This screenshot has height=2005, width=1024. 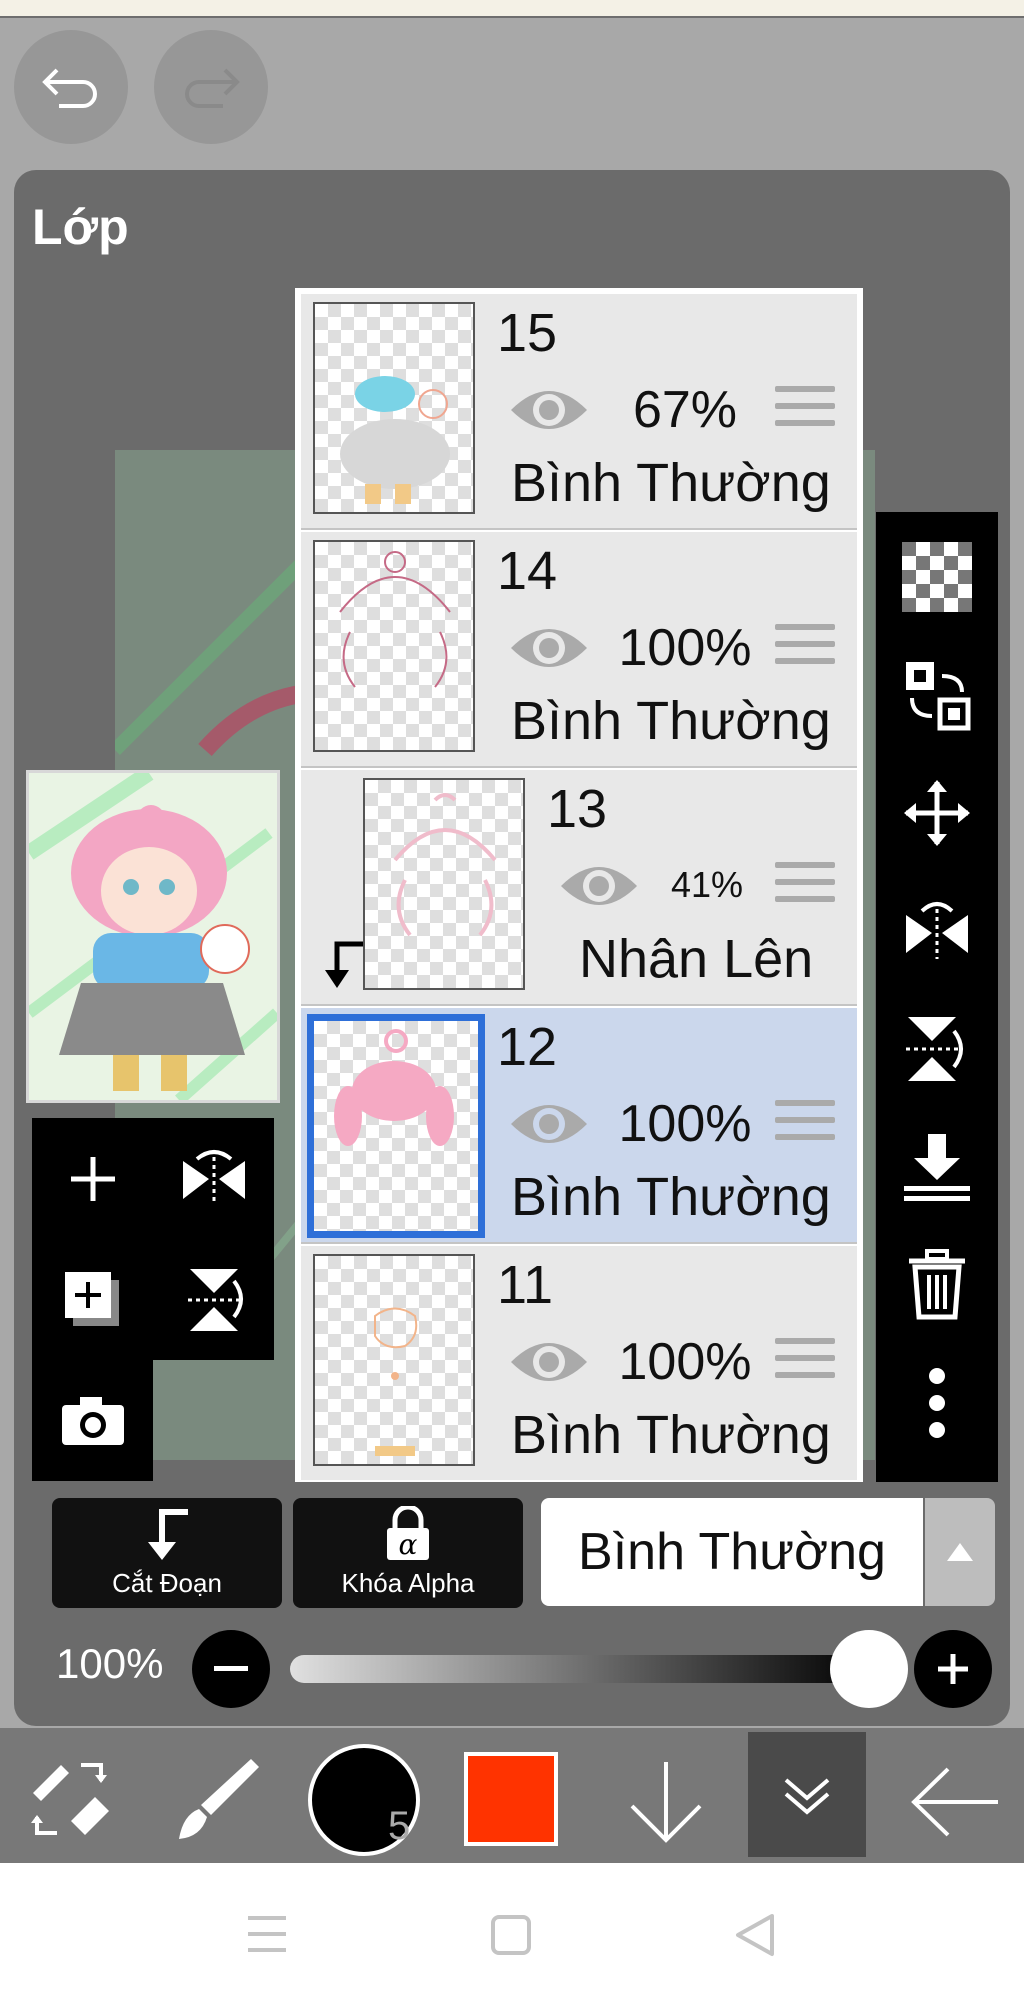 I want to click on flip-horizontal-button, so click(x=213, y=1178).